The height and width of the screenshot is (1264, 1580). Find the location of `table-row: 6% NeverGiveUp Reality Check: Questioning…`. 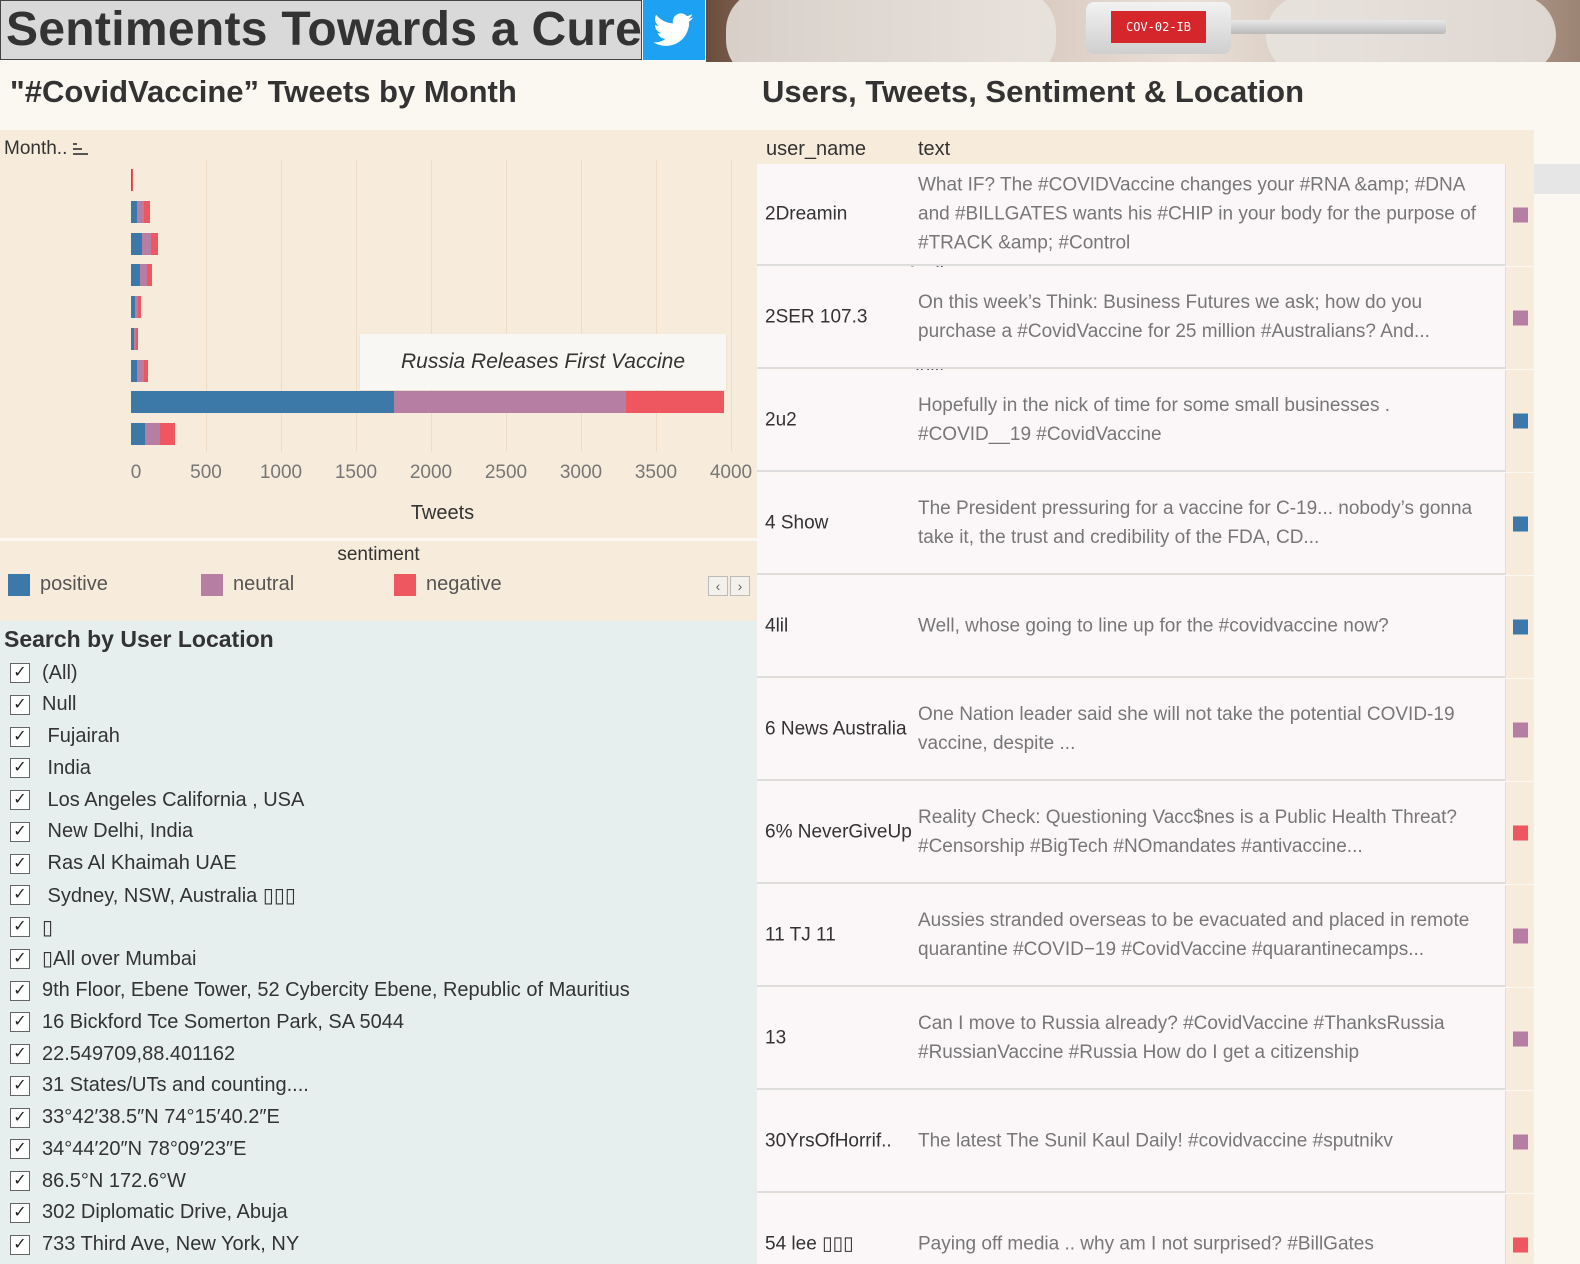

table-row: 6% NeverGiveUp Reality Check: Questioning… is located at coordinates (1131, 833).